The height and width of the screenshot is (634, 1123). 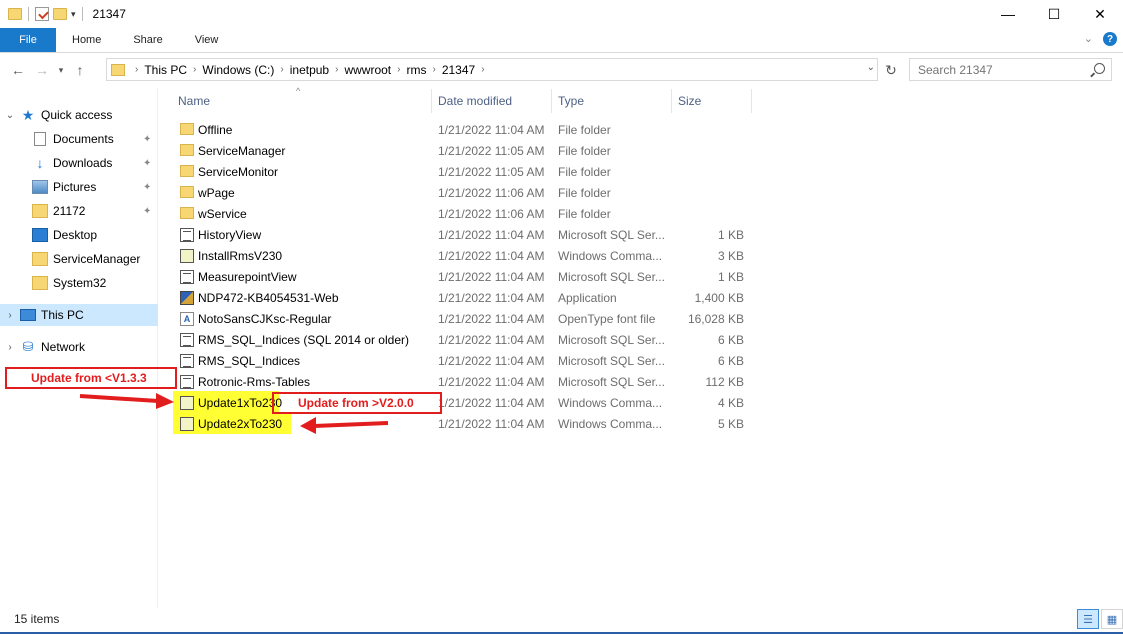 I want to click on nav-item-network: › ⛁ Network, so click(x=79, y=347).